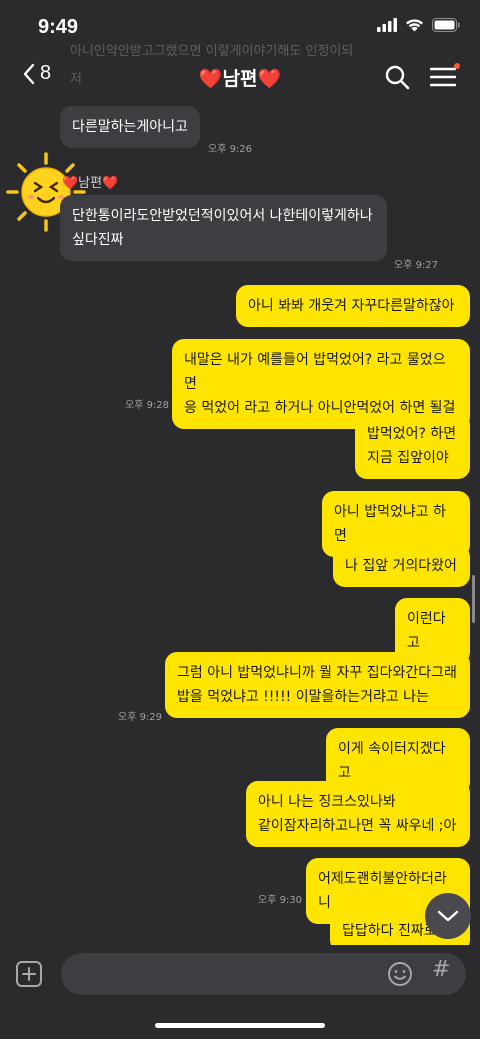 The width and height of the screenshot is (480, 1039). Describe the element at coordinates (397, 77) in the screenshot. I see `search-icon` at that location.